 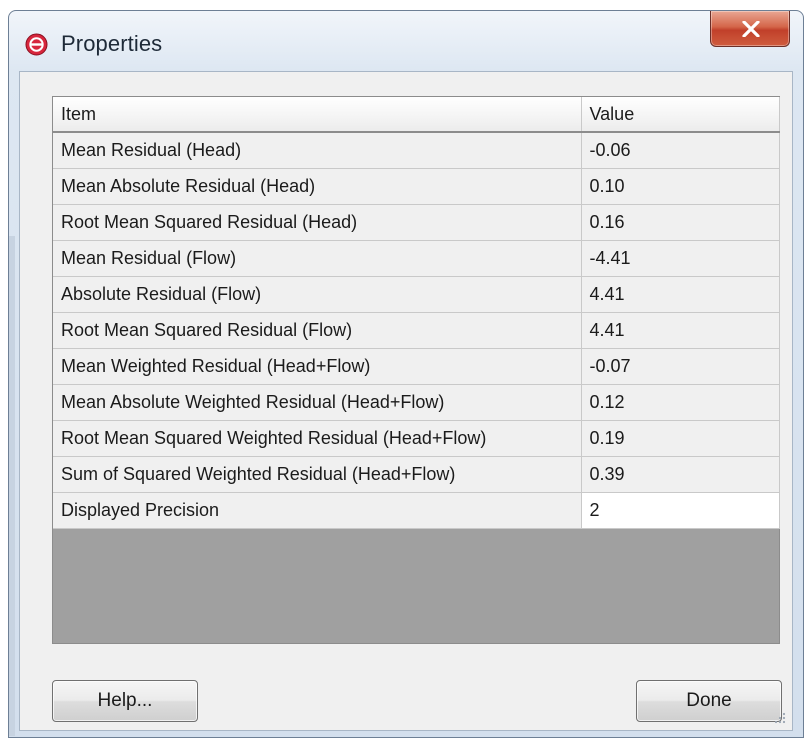 I want to click on table-row: Mean Absolute Residual (Head) 0.10, so click(x=416, y=186).